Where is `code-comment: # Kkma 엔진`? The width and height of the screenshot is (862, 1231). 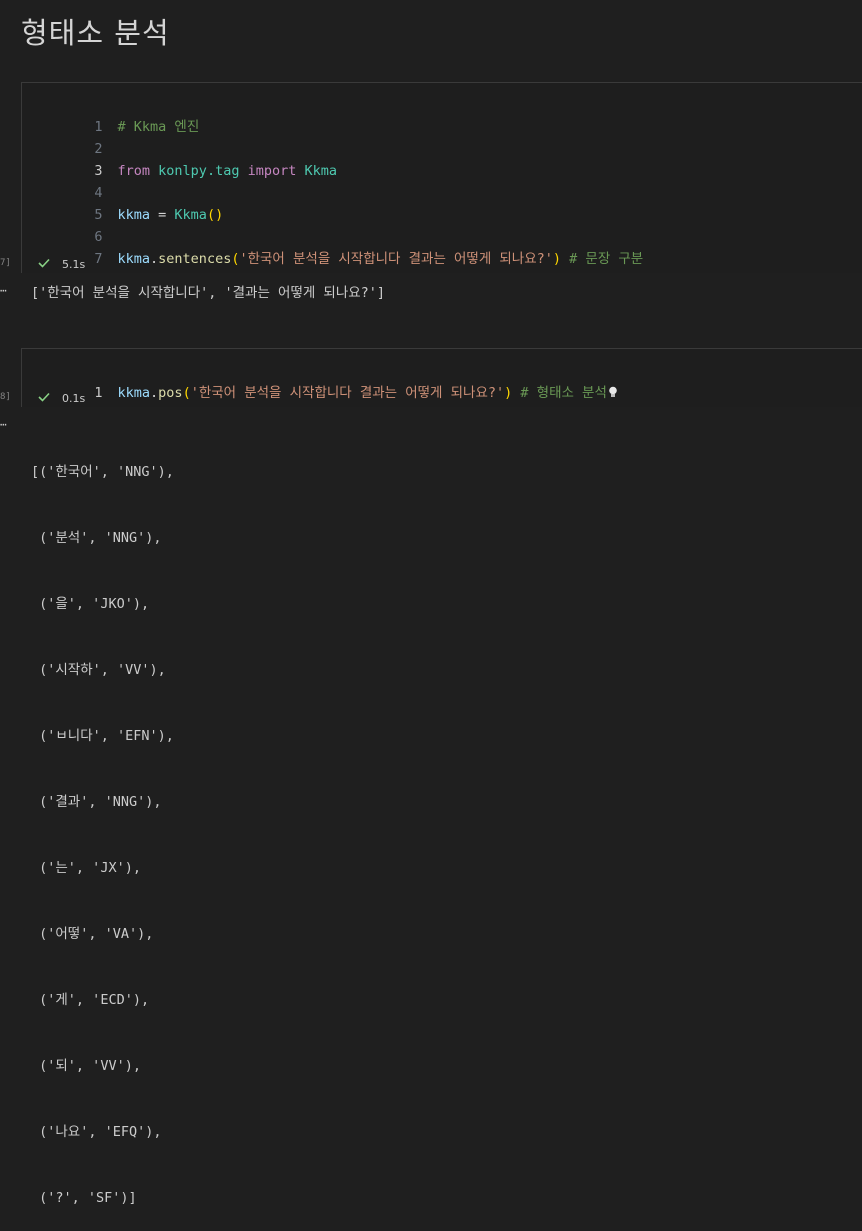 code-comment: # Kkma 엔진 is located at coordinates (158, 127).